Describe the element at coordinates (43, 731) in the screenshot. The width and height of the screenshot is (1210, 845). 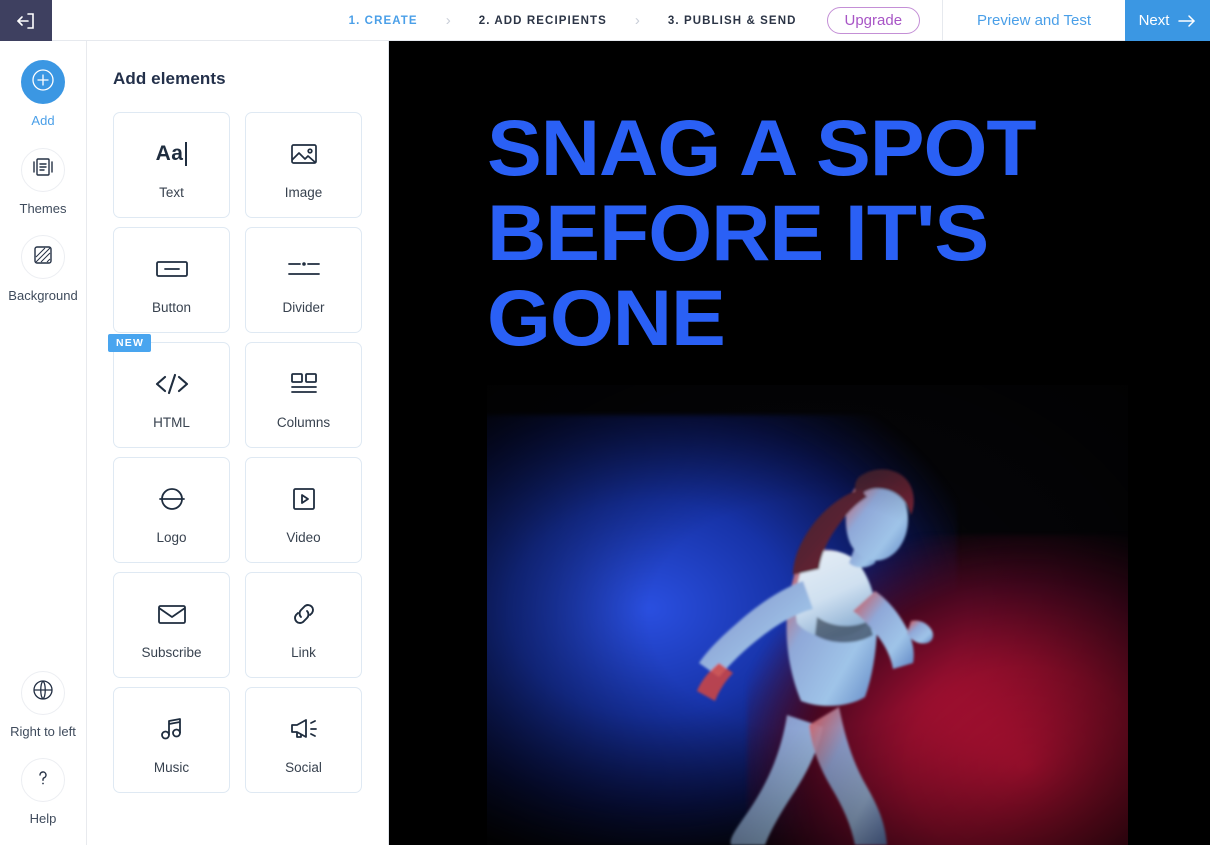
I see `rail-label-right-to-left: Right to left` at that location.